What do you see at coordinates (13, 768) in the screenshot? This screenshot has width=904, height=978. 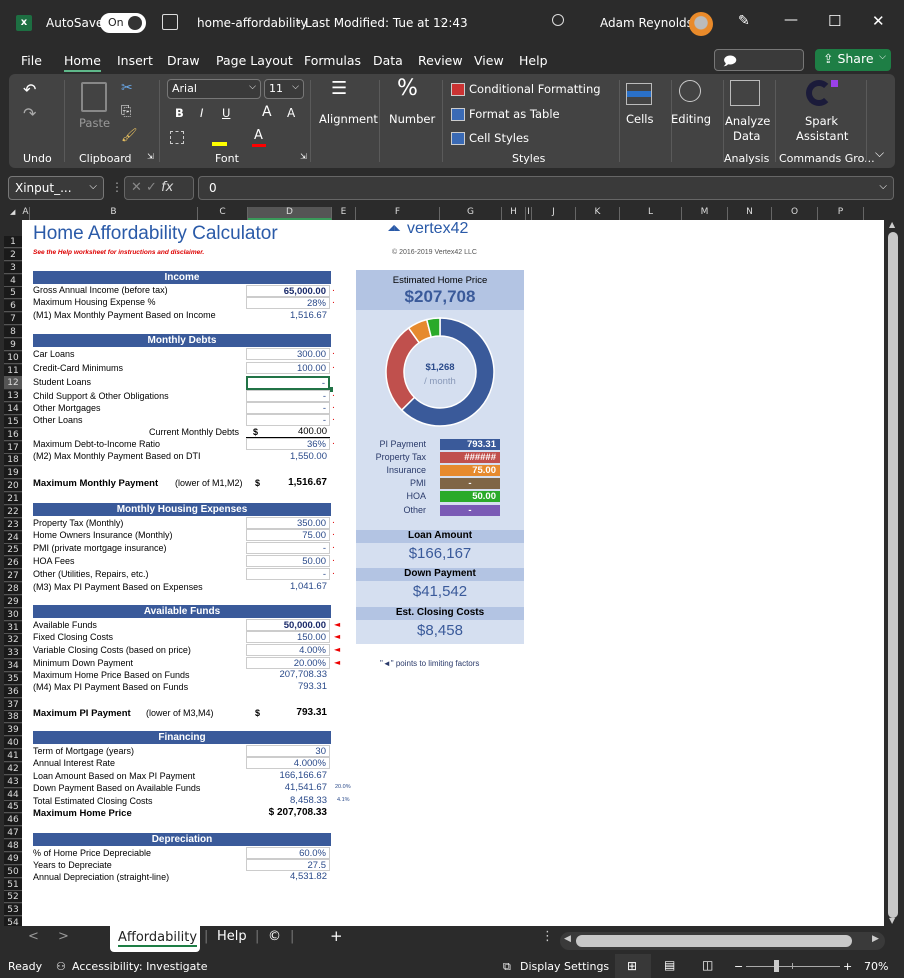 I see `row-header-42: 42` at bounding box center [13, 768].